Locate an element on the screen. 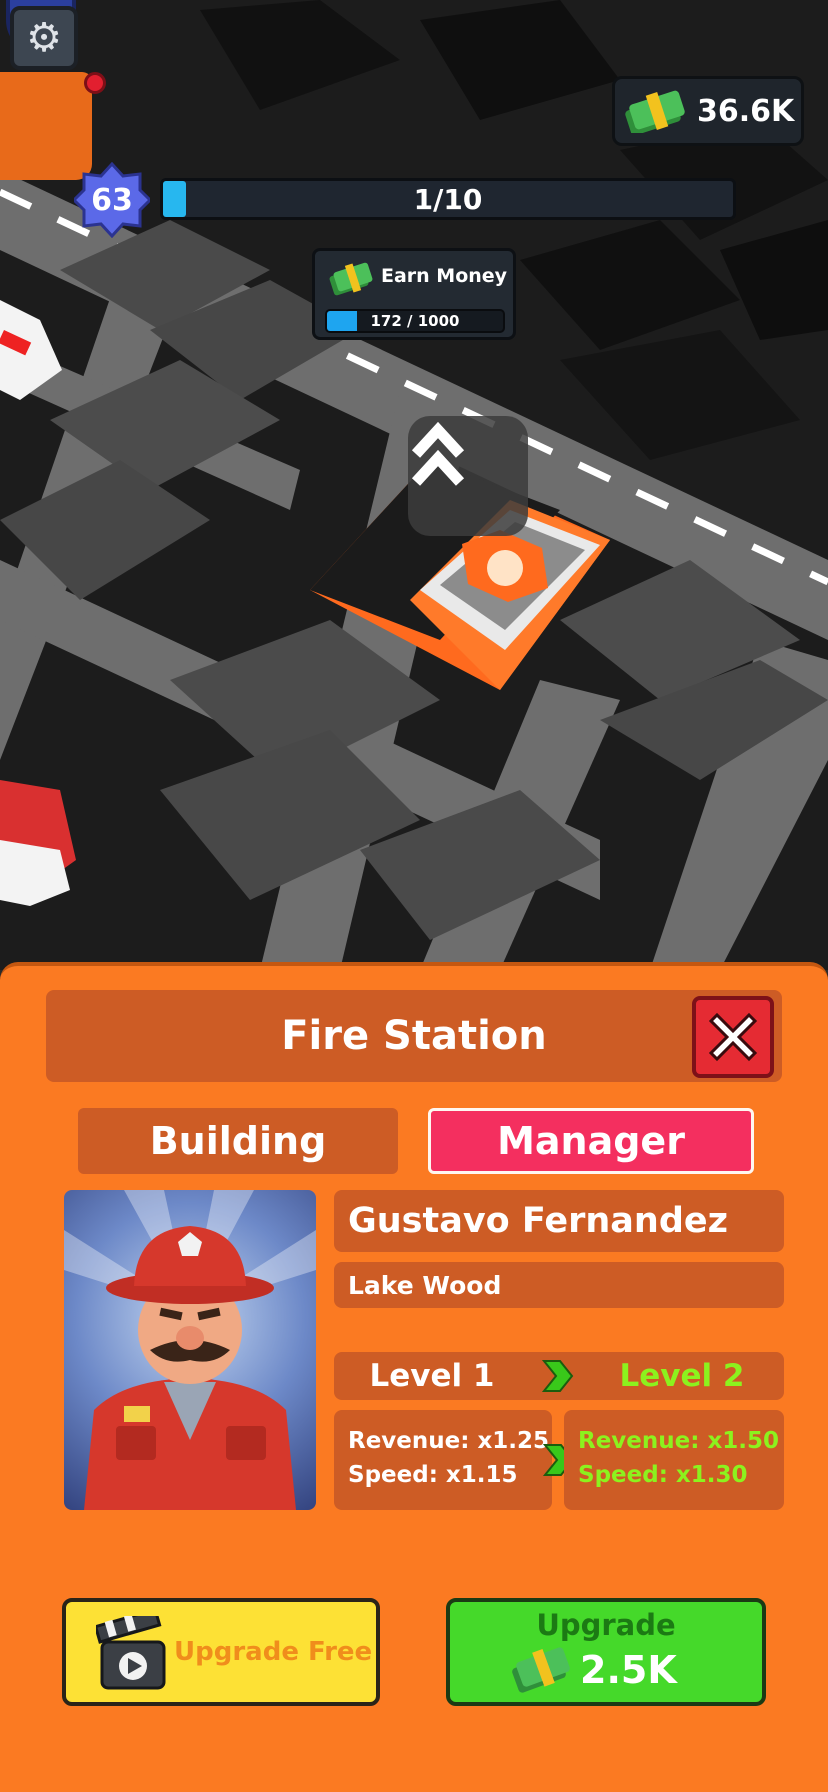  firefighter-portrait-image is located at coordinates (190, 1350).